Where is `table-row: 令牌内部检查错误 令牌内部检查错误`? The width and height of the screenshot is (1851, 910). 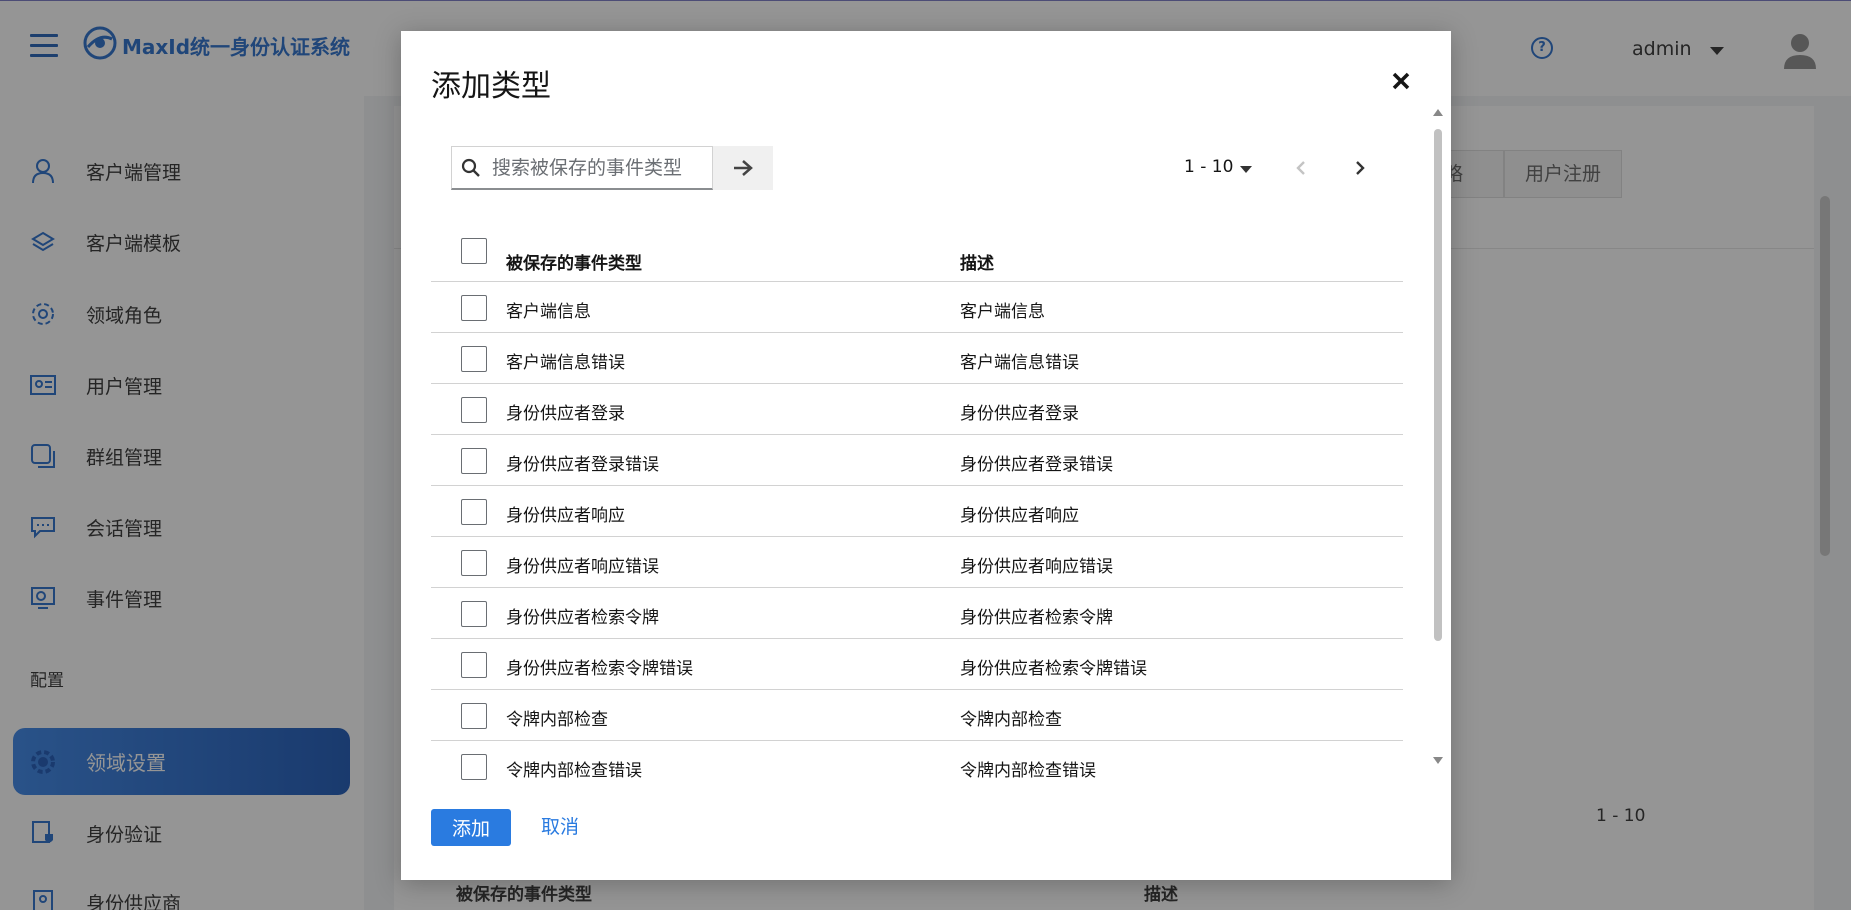 table-row: 令牌内部检查错误 令牌内部检查错误 is located at coordinates (917, 766).